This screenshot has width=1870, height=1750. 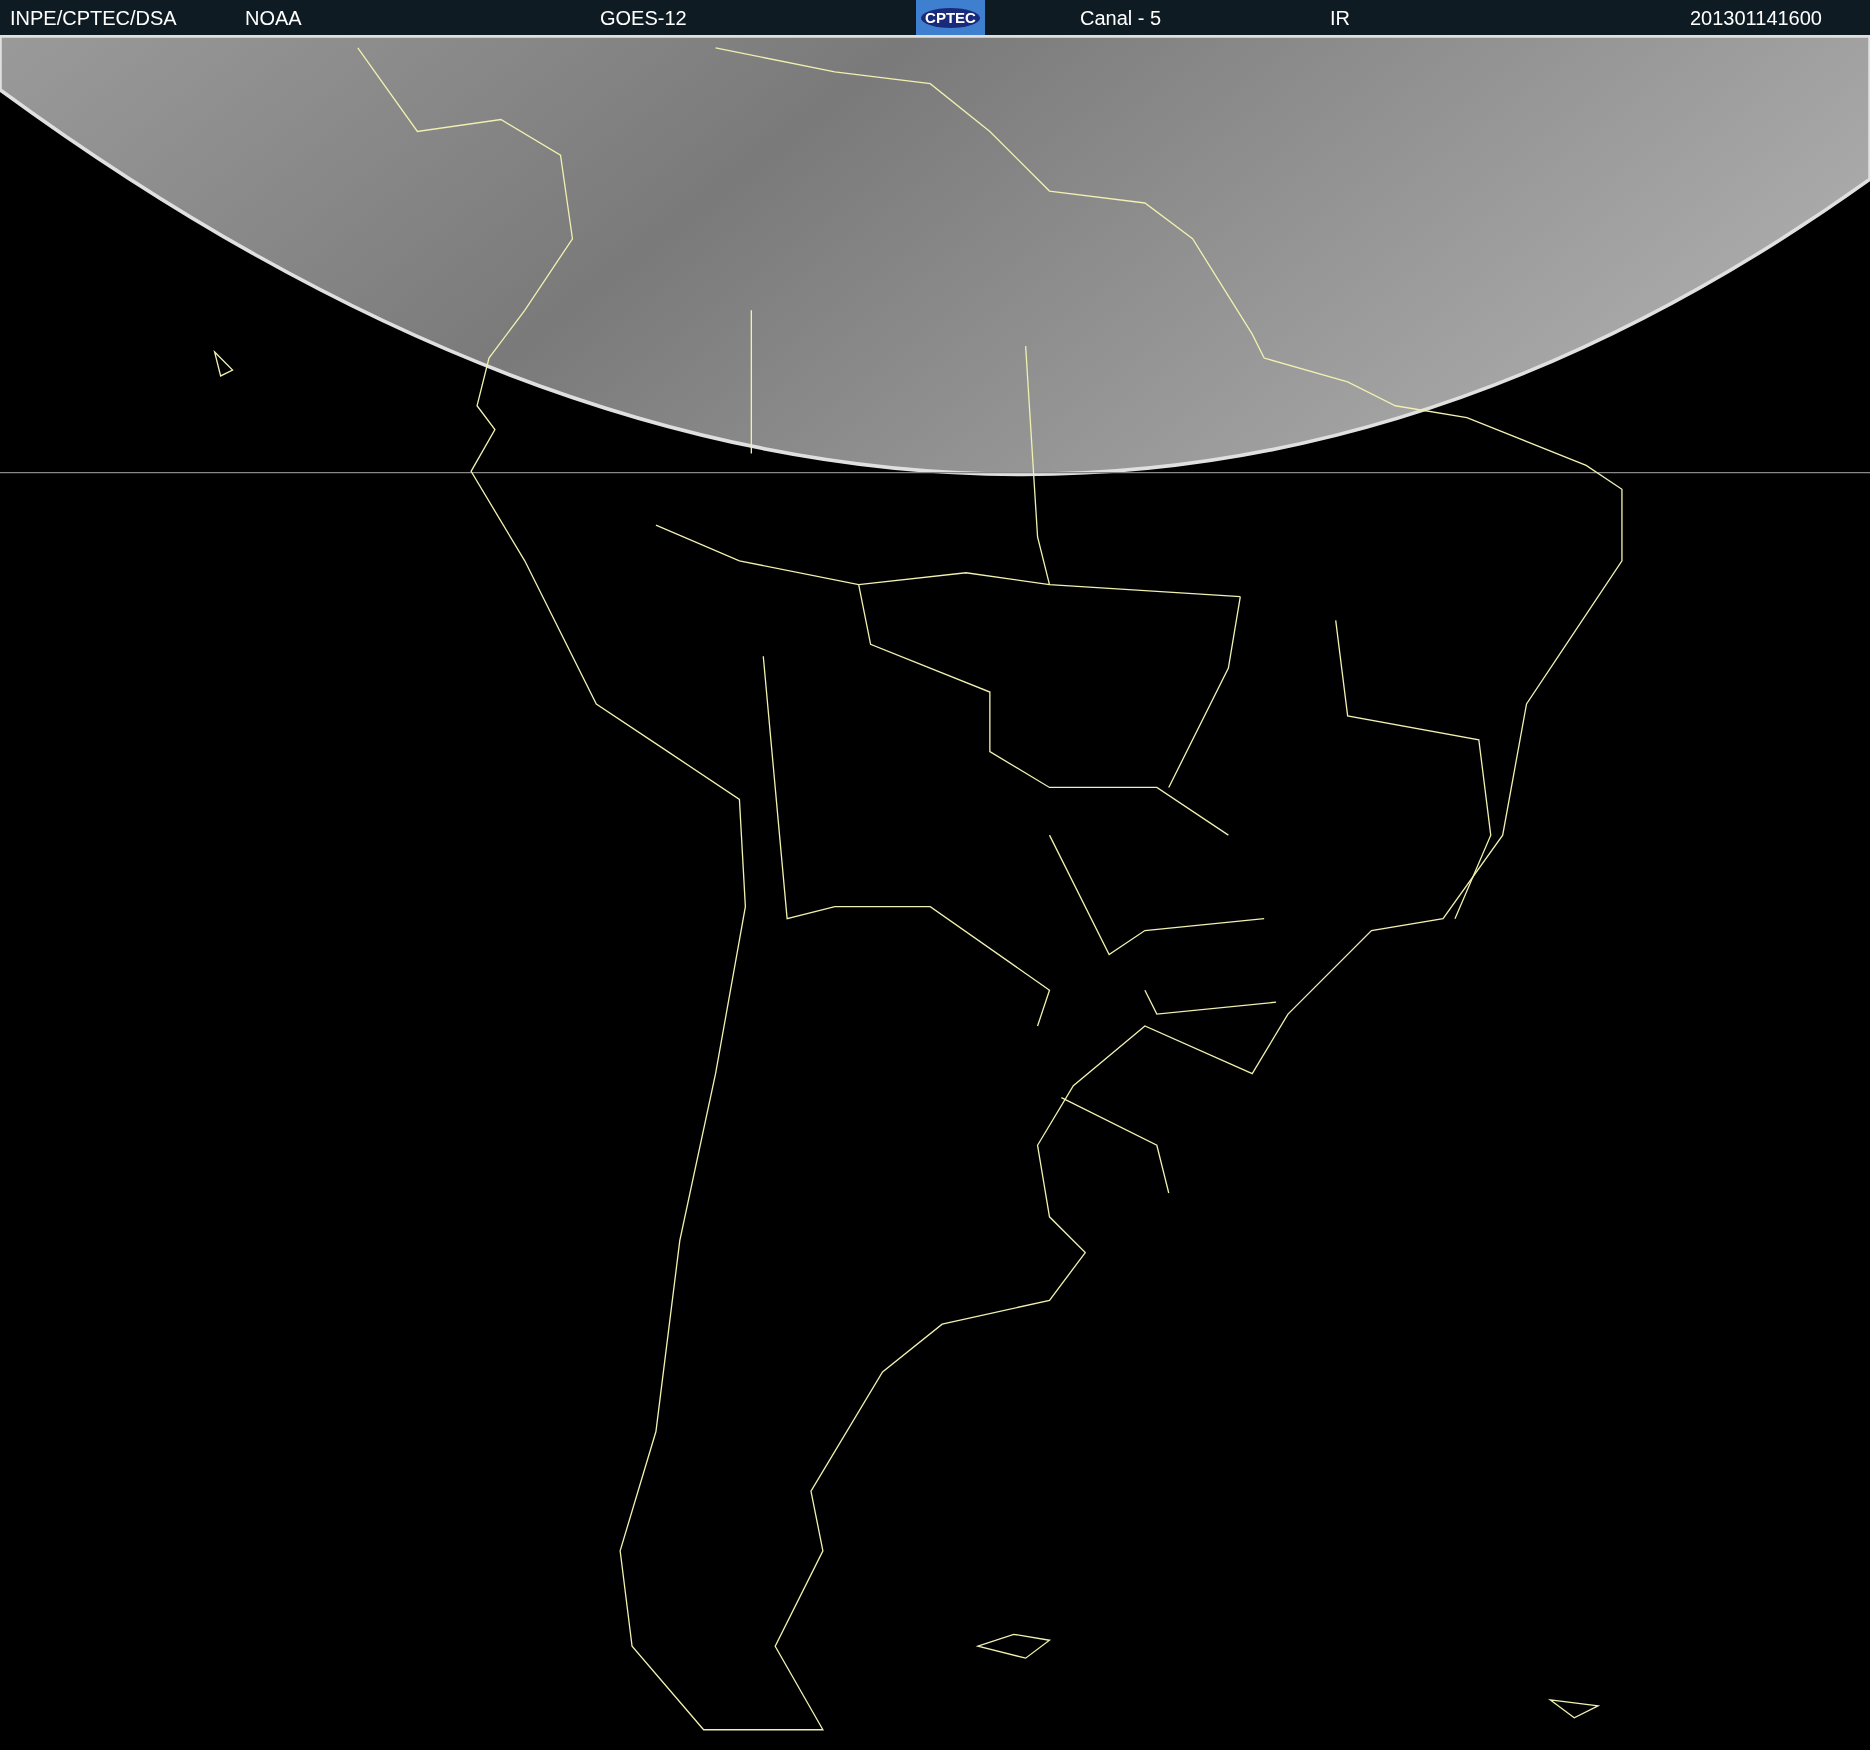 I want to click on header-label: IR, so click(x=1340, y=18).